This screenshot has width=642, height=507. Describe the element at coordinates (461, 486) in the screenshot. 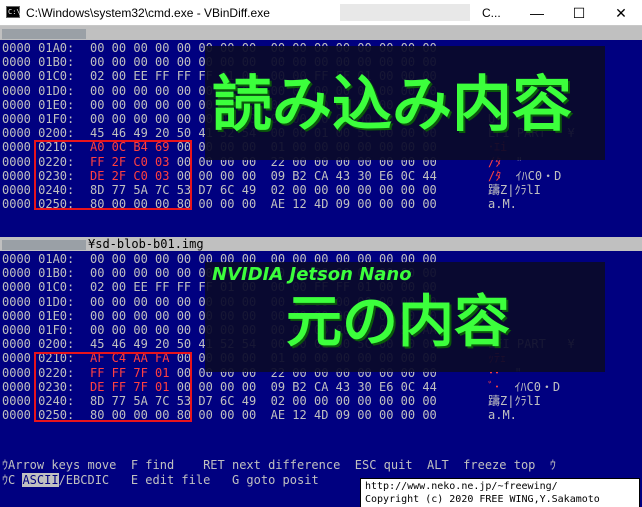

I see `copyright-url: http://www.neko.ne.jp/~freewing/` at that location.